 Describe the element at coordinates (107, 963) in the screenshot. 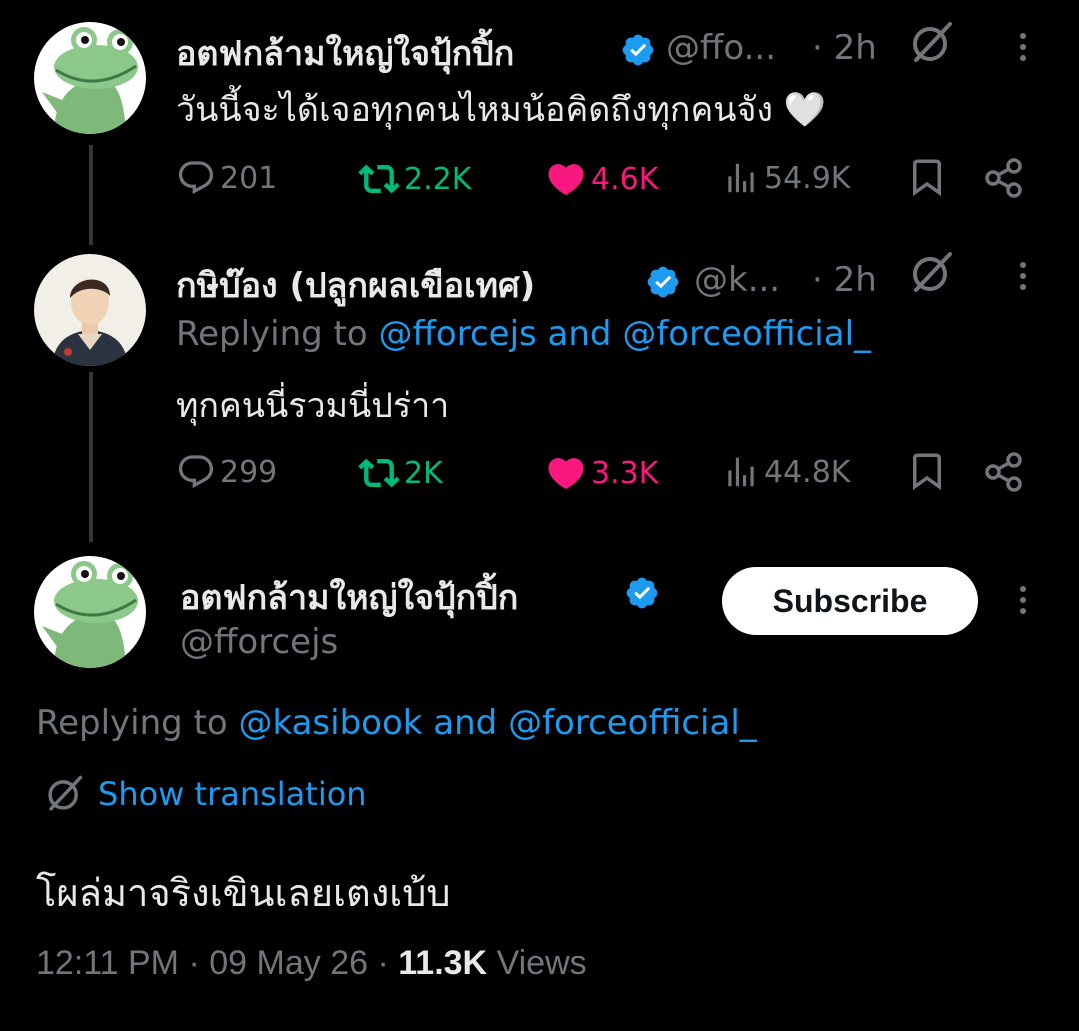

I see `tweet-timestamp: 12:11 PM` at that location.